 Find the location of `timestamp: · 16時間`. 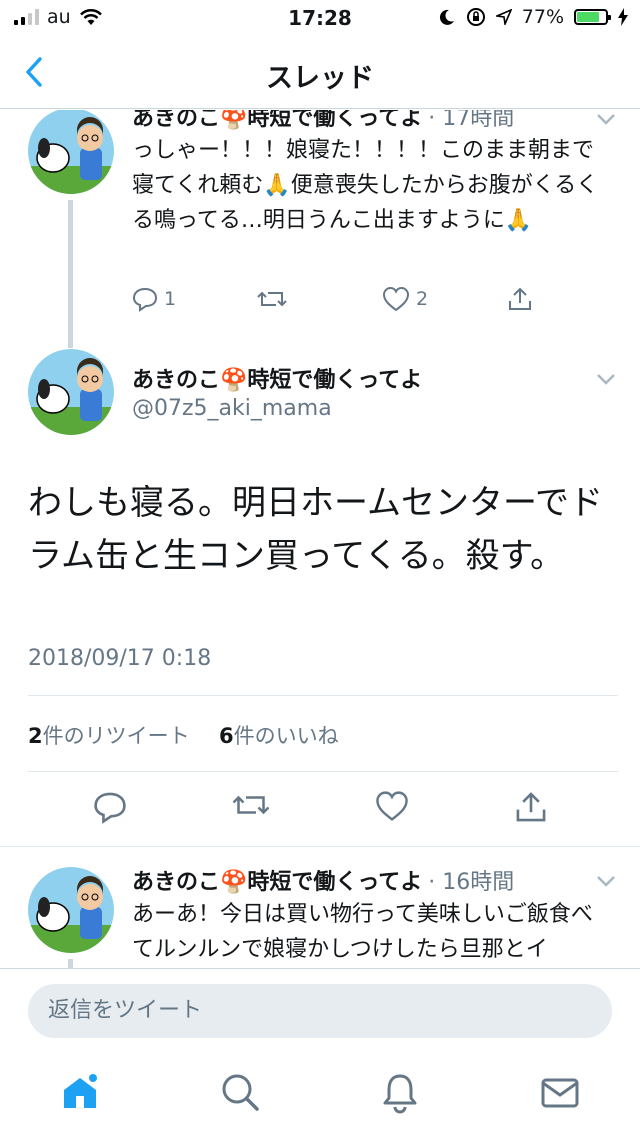

timestamp: · 16時間 is located at coordinates (471, 882).